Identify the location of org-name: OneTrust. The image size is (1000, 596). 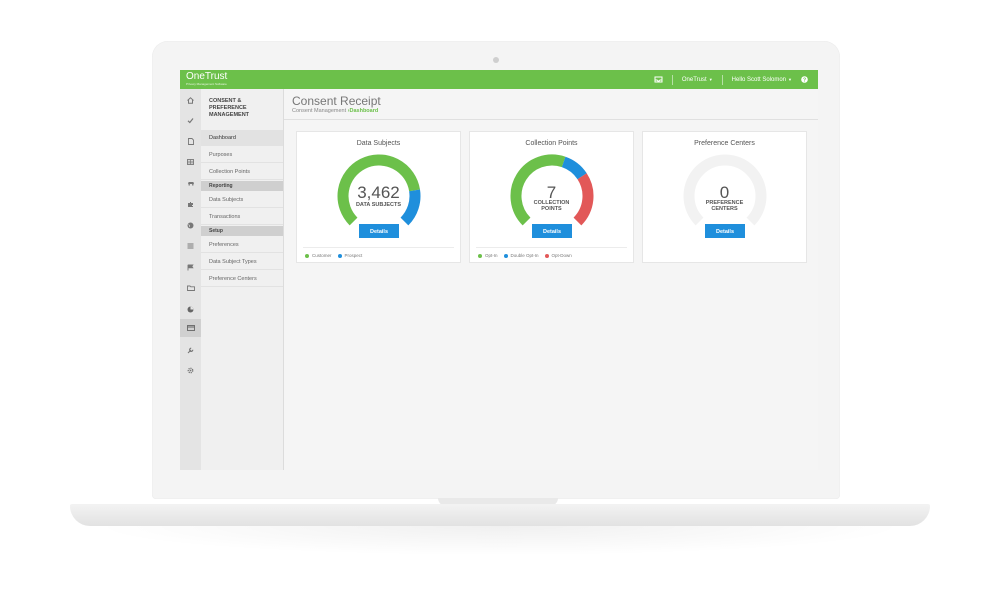
(694, 79).